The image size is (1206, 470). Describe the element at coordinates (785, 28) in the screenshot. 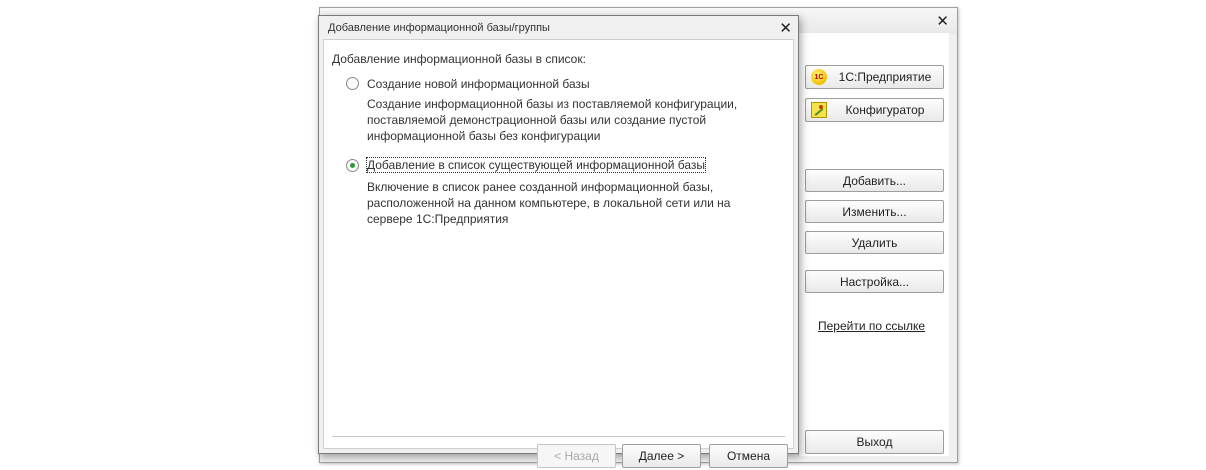

I see `dialog-close-icon: ✕` at that location.